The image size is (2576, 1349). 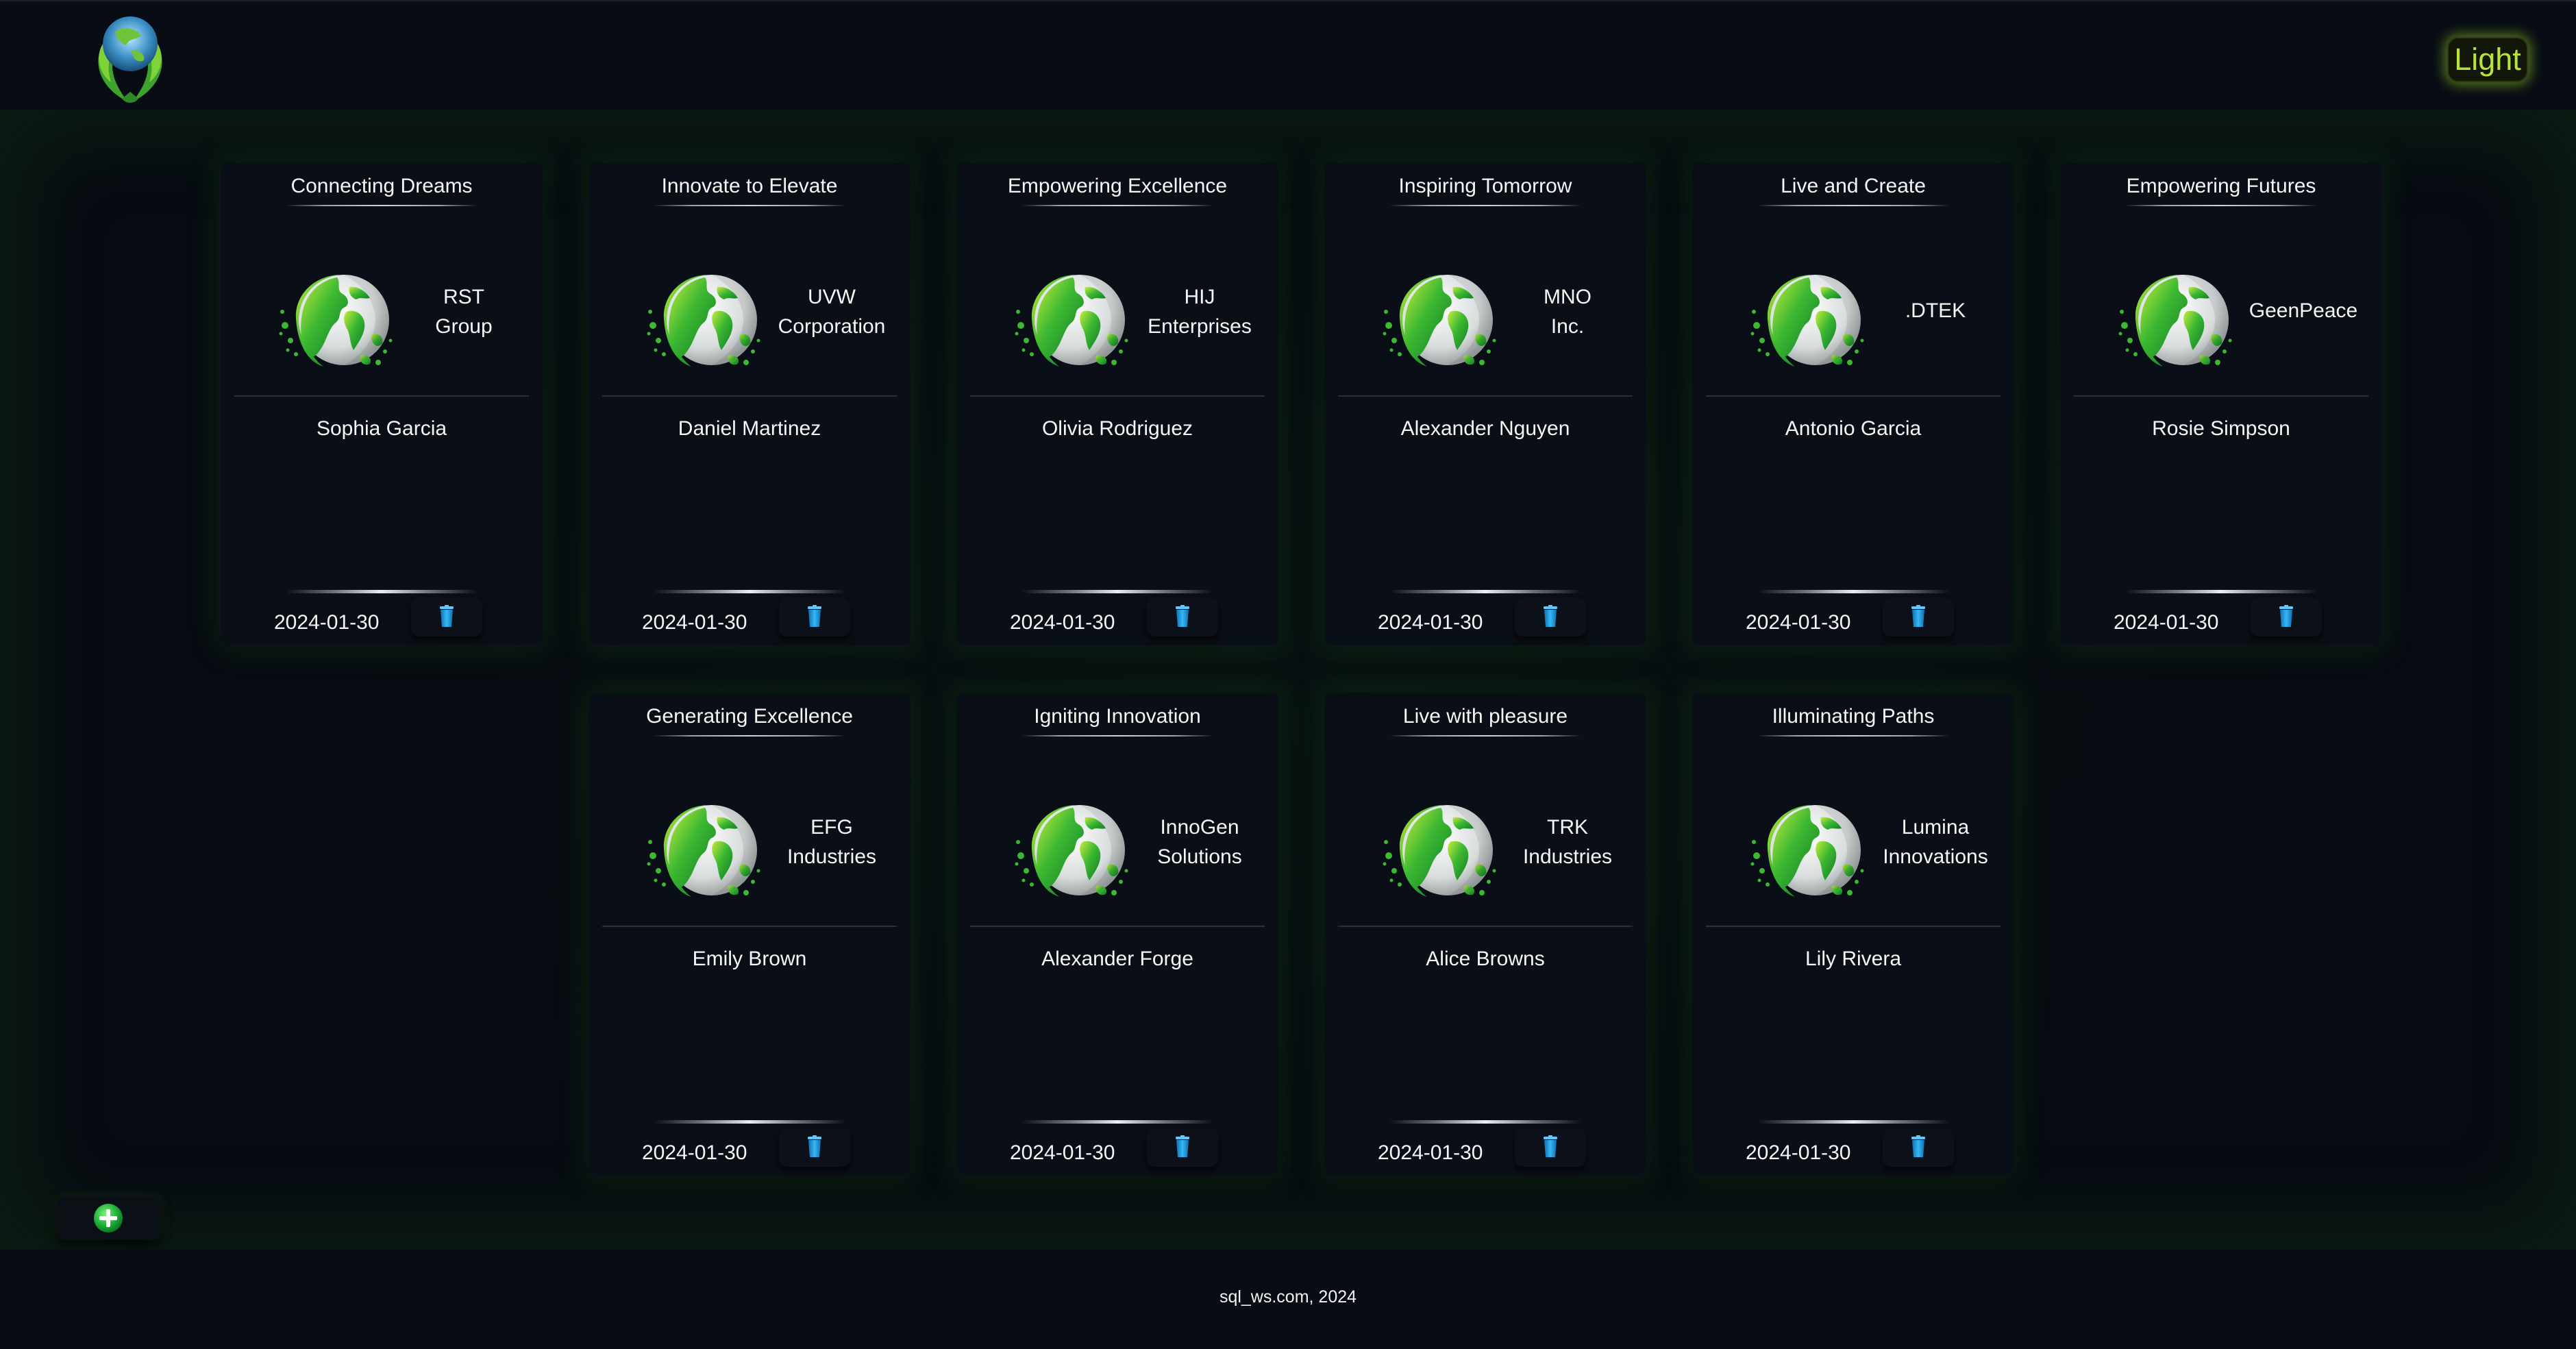 I want to click on page-footer: sql_ws.com, 2024, so click(x=1288, y=1299).